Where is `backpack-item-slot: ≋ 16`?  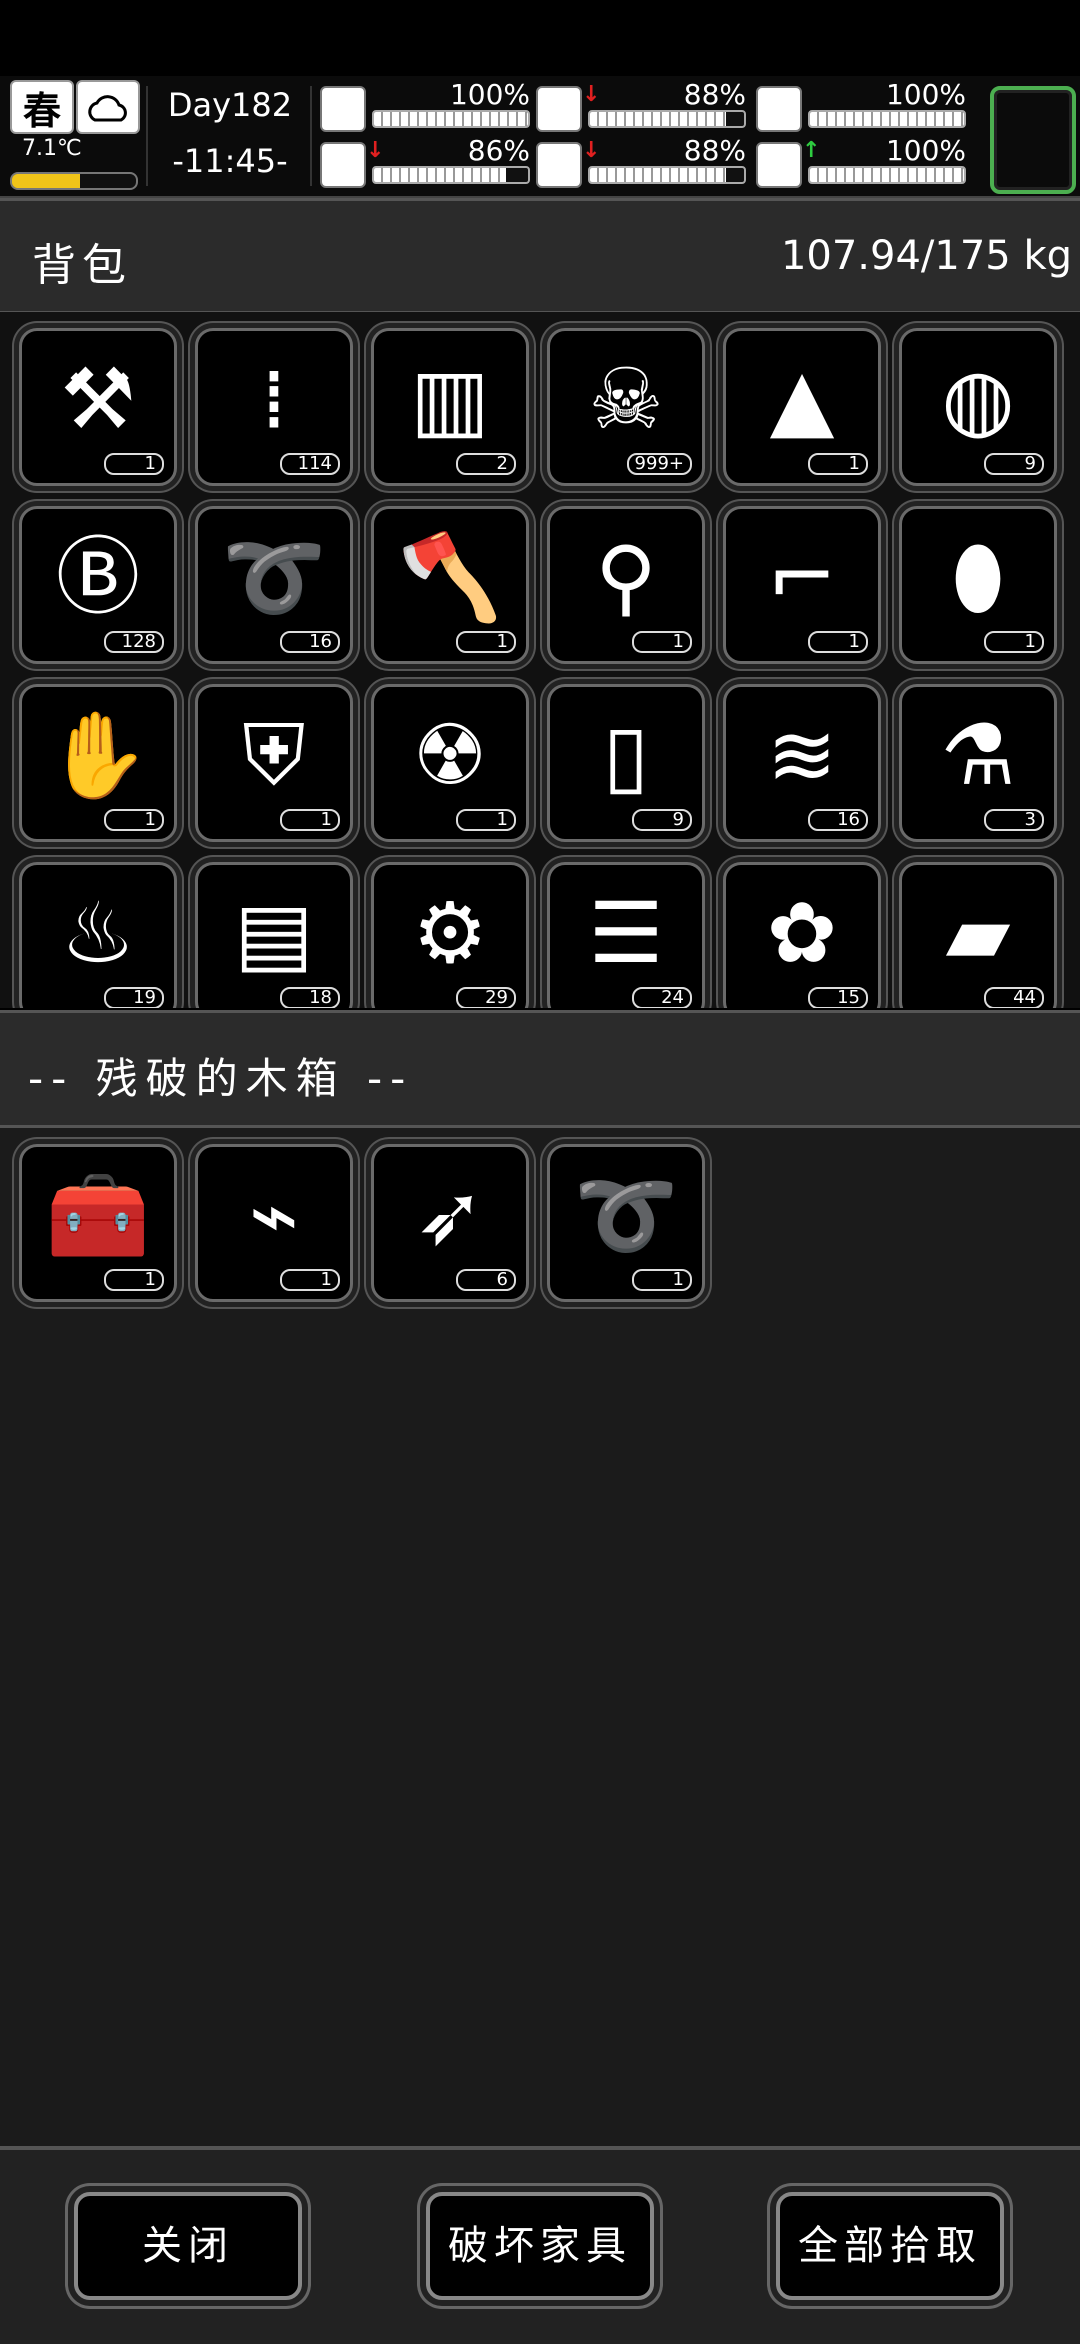
backpack-item-slot: ≋ 16 is located at coordinates (802, 763).